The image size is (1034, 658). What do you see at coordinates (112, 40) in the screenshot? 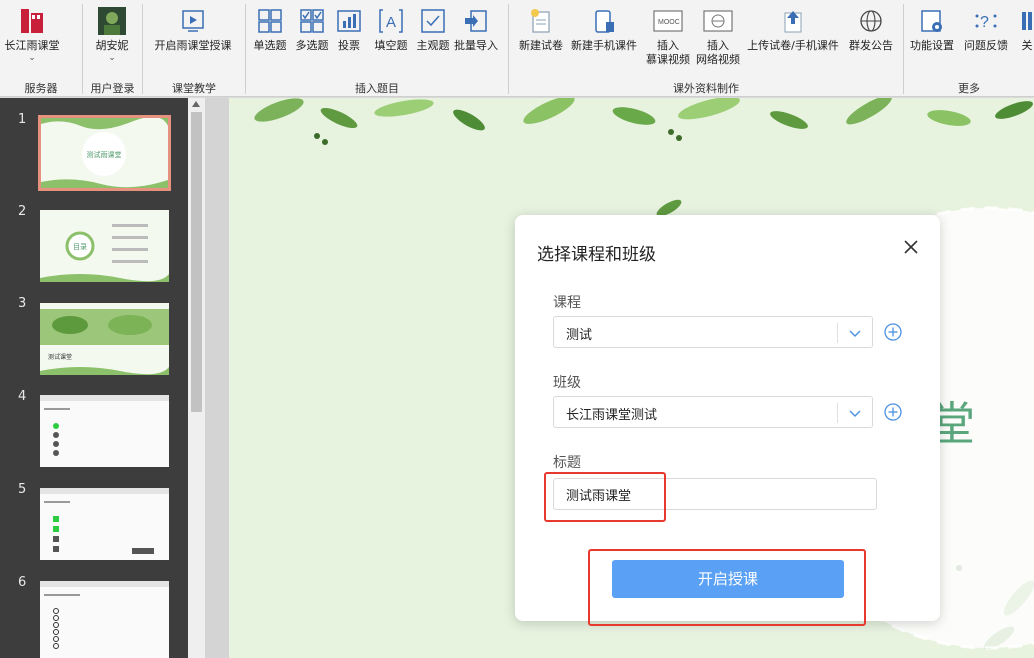
I see `user-login-button: 胡安妮 ⌄` at bounding box center [112, 40].